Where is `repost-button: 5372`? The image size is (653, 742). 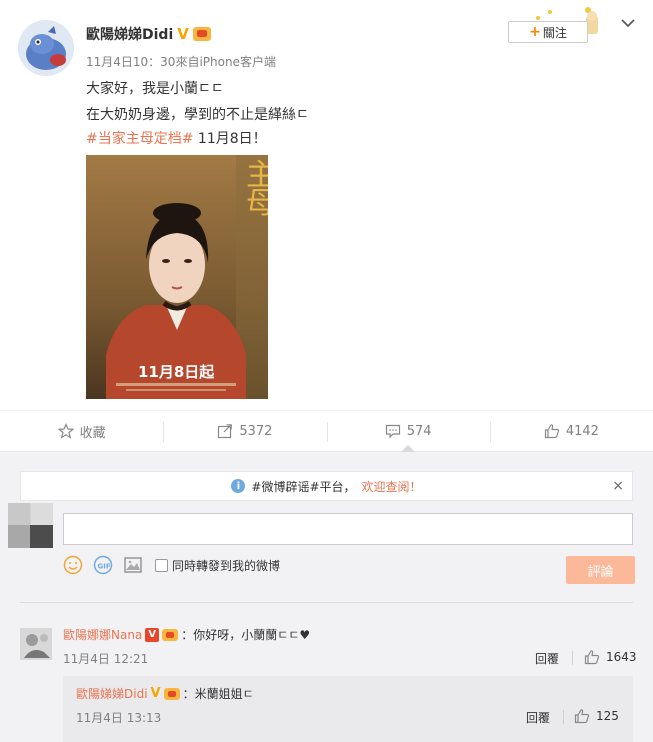 repost-button: 5372 is located at coordinates (244, 431).